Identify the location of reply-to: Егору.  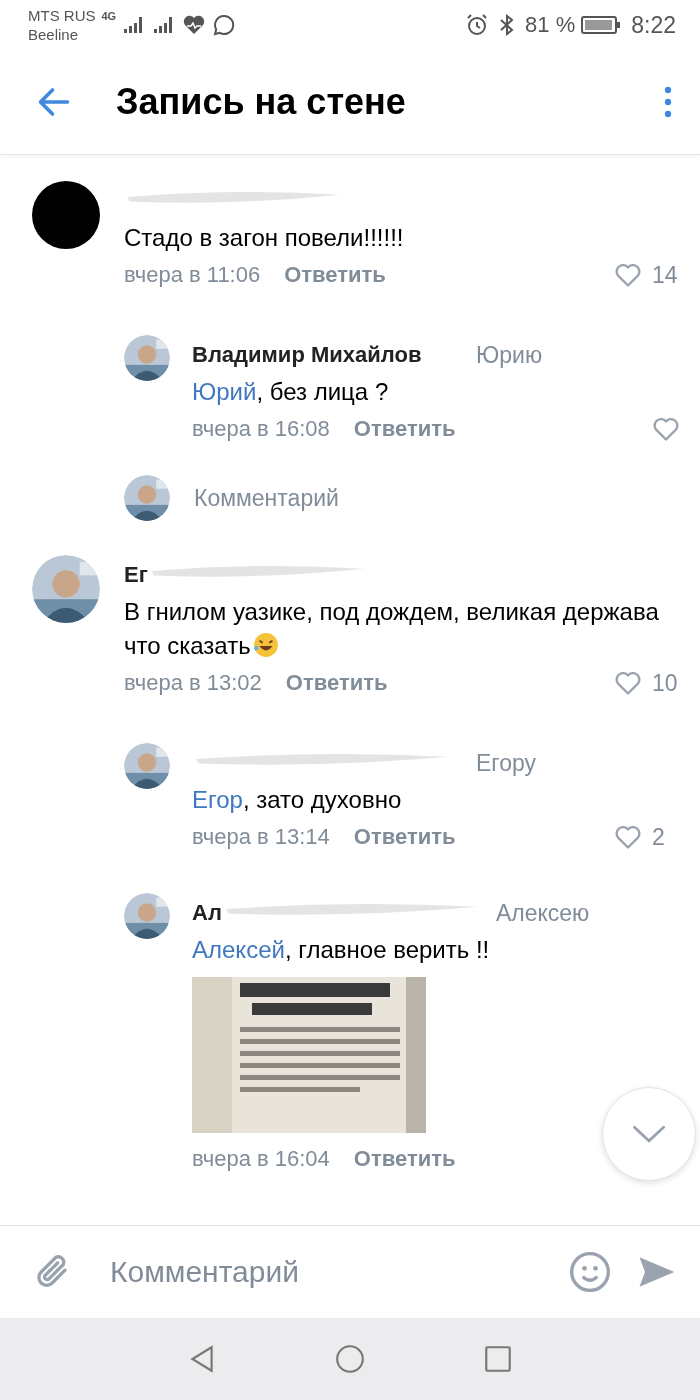
(506, 763).